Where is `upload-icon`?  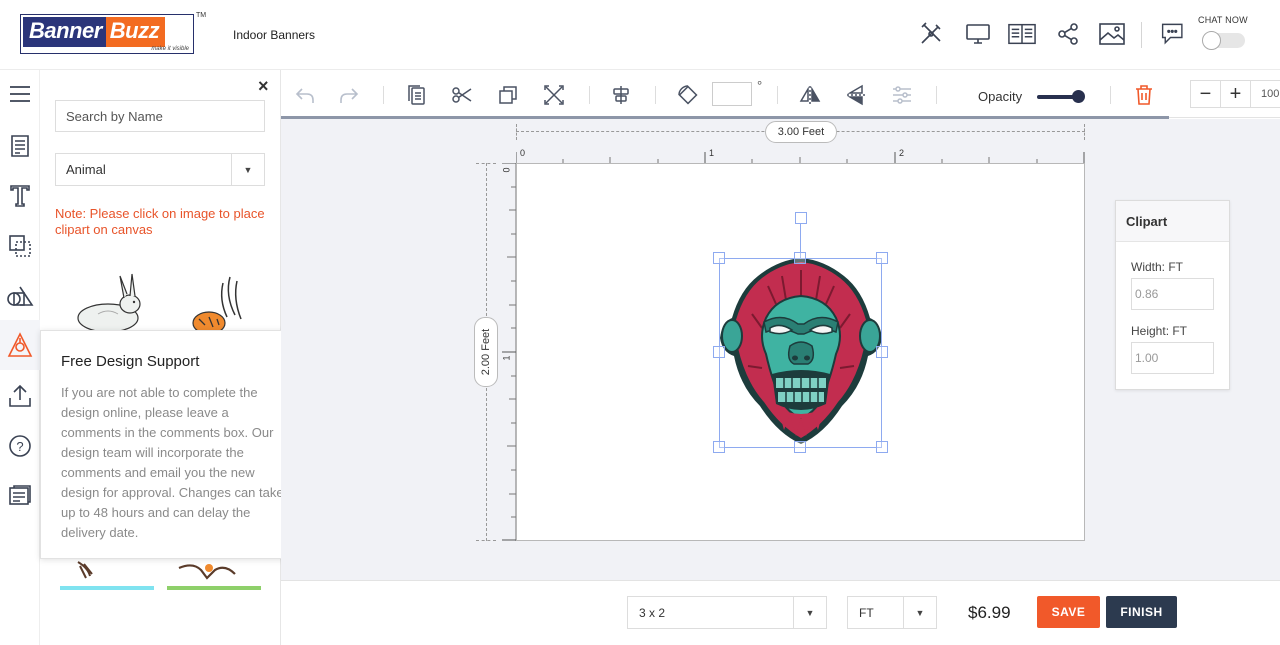 upload-icon is located at coordinates (20, 396).